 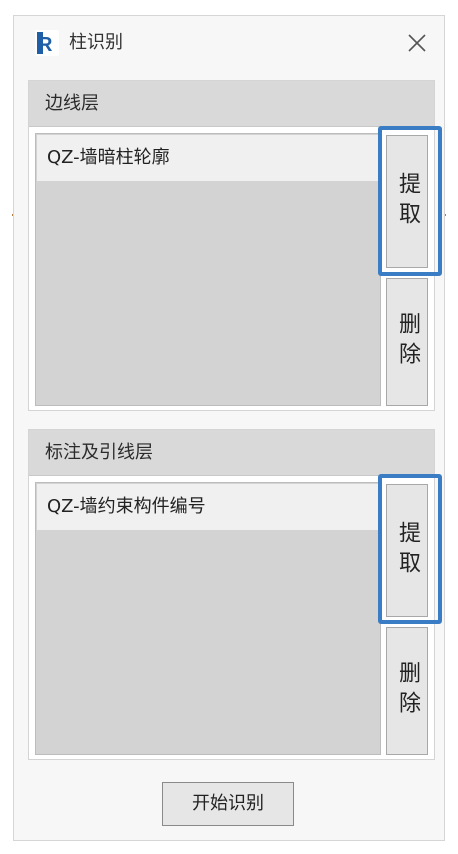 I want to click on annotation-layer-label: 标注及引线层, so click(x=99, y=452).